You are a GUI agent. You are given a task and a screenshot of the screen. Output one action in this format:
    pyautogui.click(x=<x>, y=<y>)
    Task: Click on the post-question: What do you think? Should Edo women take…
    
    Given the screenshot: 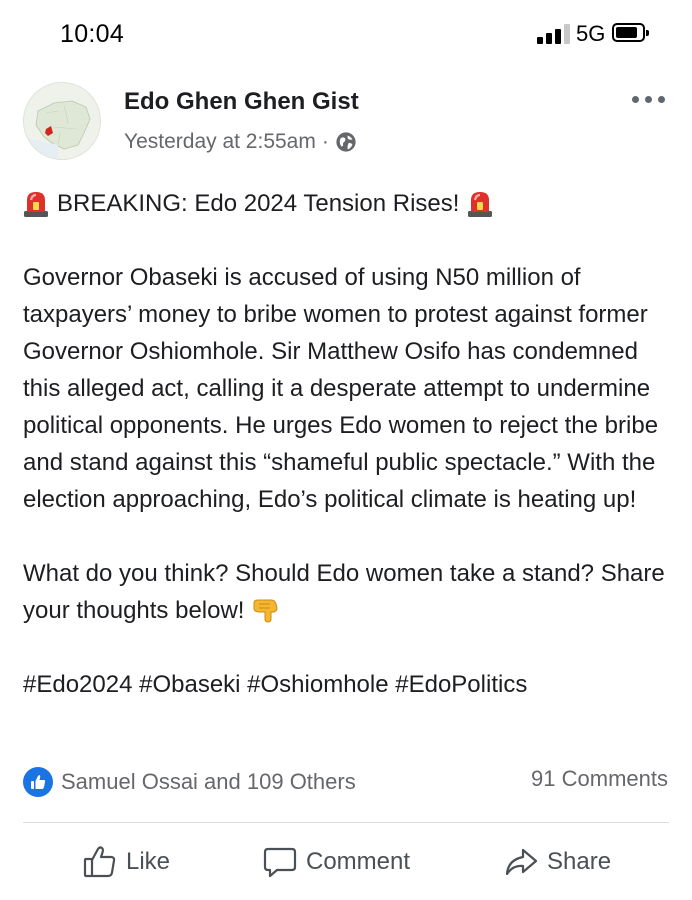 What is the action you would take?
    pyautogui.click(x=344, y=592)
    